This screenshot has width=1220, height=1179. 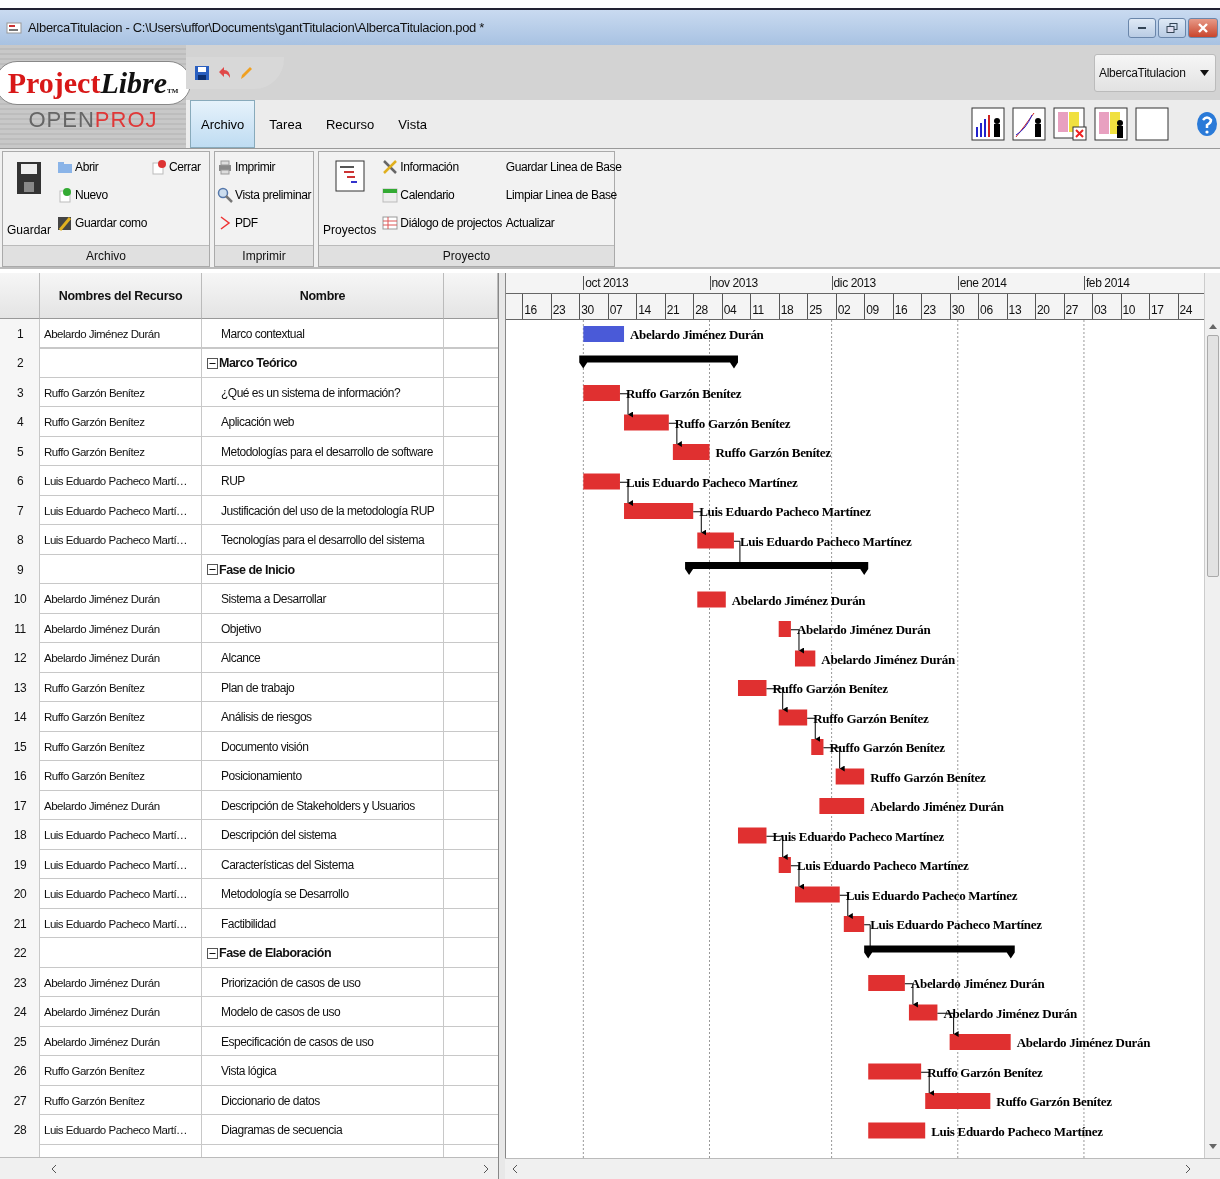 What do you see at coordinates (1212, 1147) in the screenshot?
I see `scroll-down-icon` at bounding box center [1212, 1147].